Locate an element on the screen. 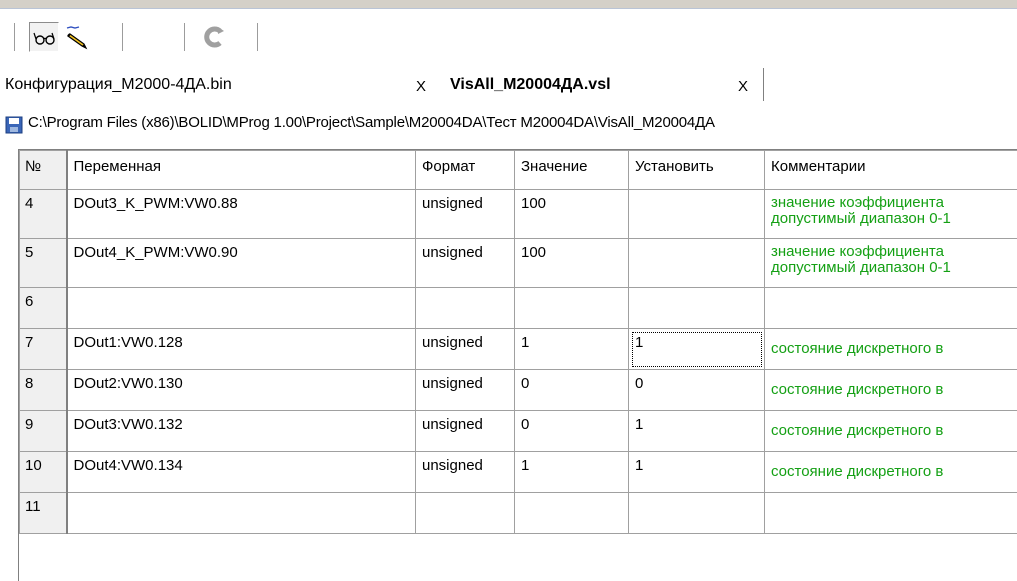  column-header-value: Значение is located at coordinates (571, 170).